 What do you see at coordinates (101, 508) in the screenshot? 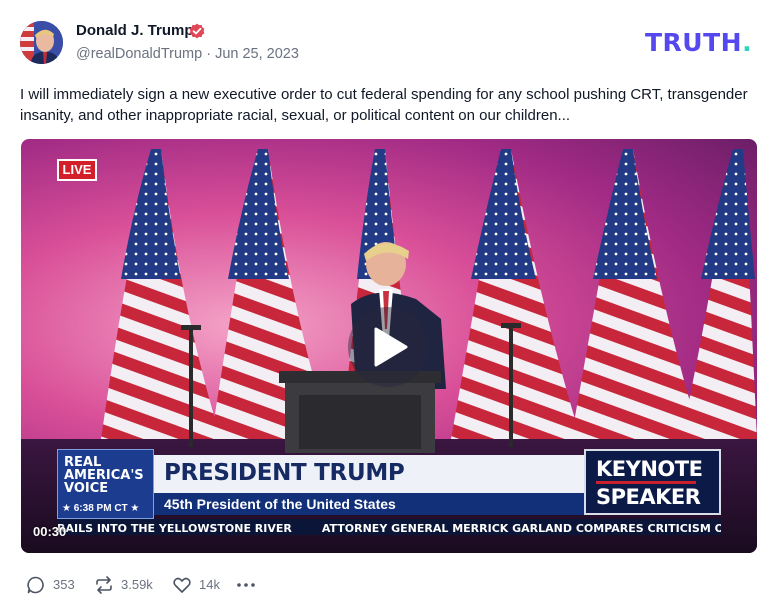
I see `network-time: ★ 6:38 PM CT ★` at bounding box center [101, 508].